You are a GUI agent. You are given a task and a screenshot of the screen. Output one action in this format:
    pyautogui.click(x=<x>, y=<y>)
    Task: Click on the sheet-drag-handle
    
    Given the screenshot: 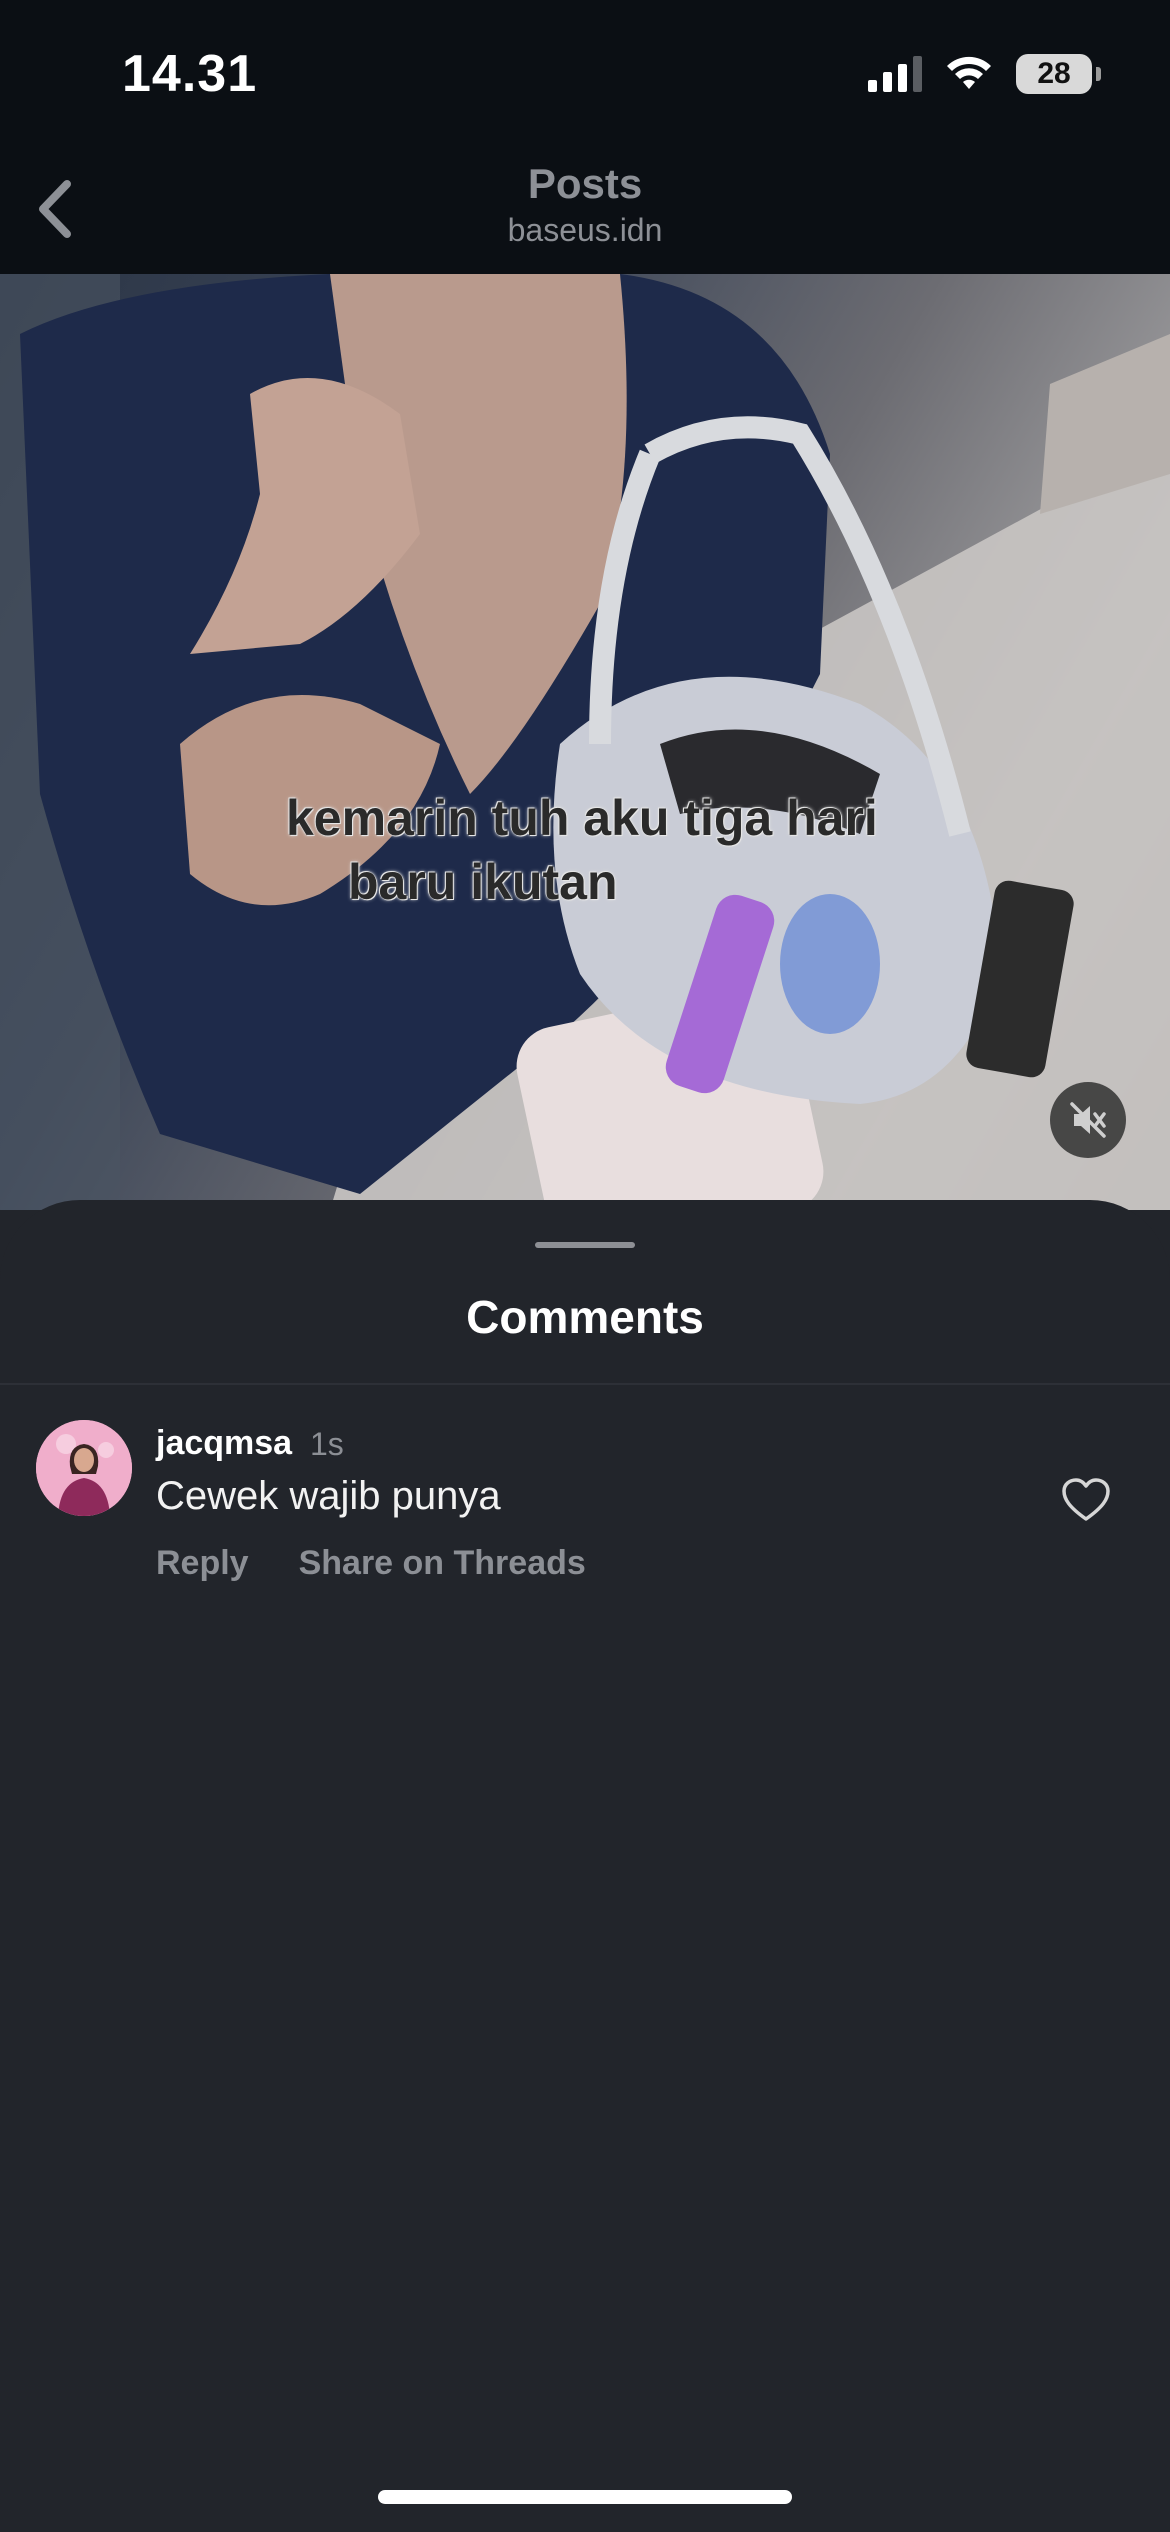 What is the action you would take?
    pyautogui.click(x=585, y=1245)
    